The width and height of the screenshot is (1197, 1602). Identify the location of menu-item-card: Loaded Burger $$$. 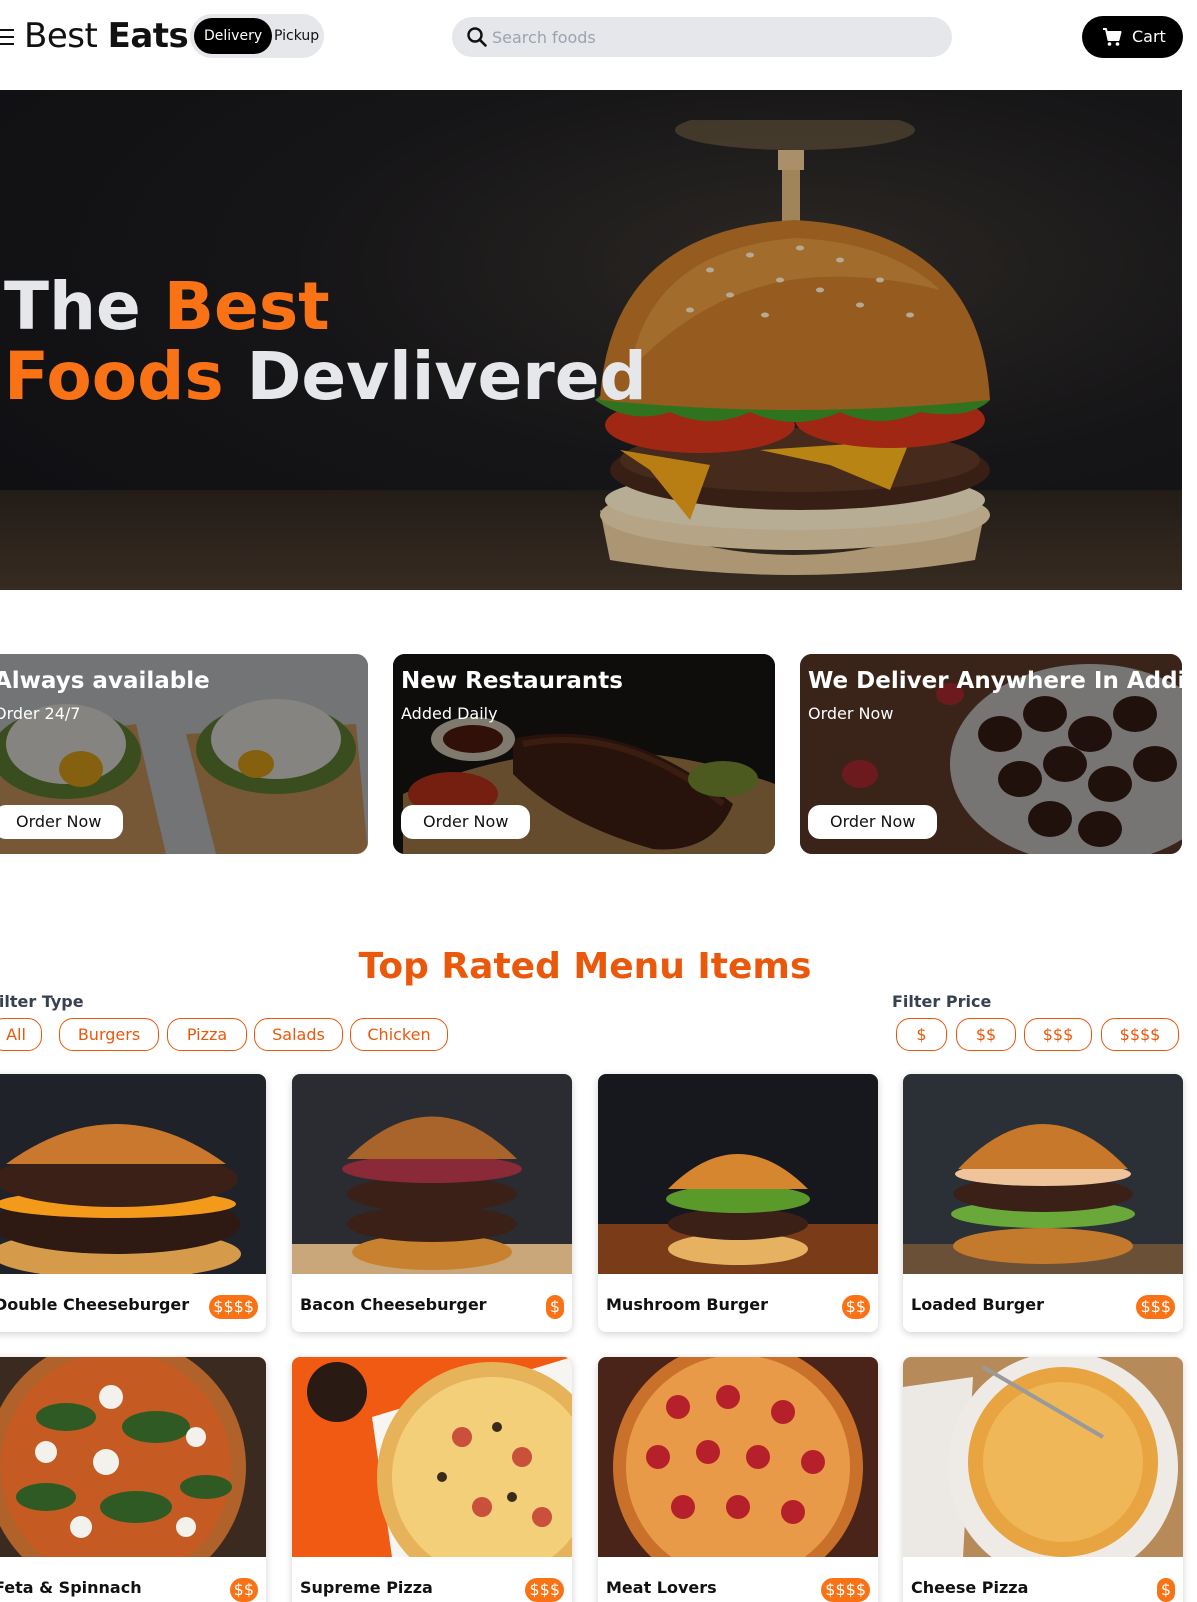
(1043, 1203).